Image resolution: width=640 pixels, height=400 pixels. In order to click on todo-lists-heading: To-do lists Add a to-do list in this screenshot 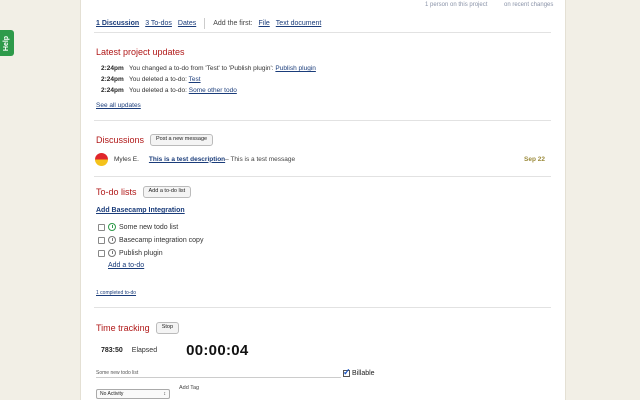, I will do `click(144, 192)`.